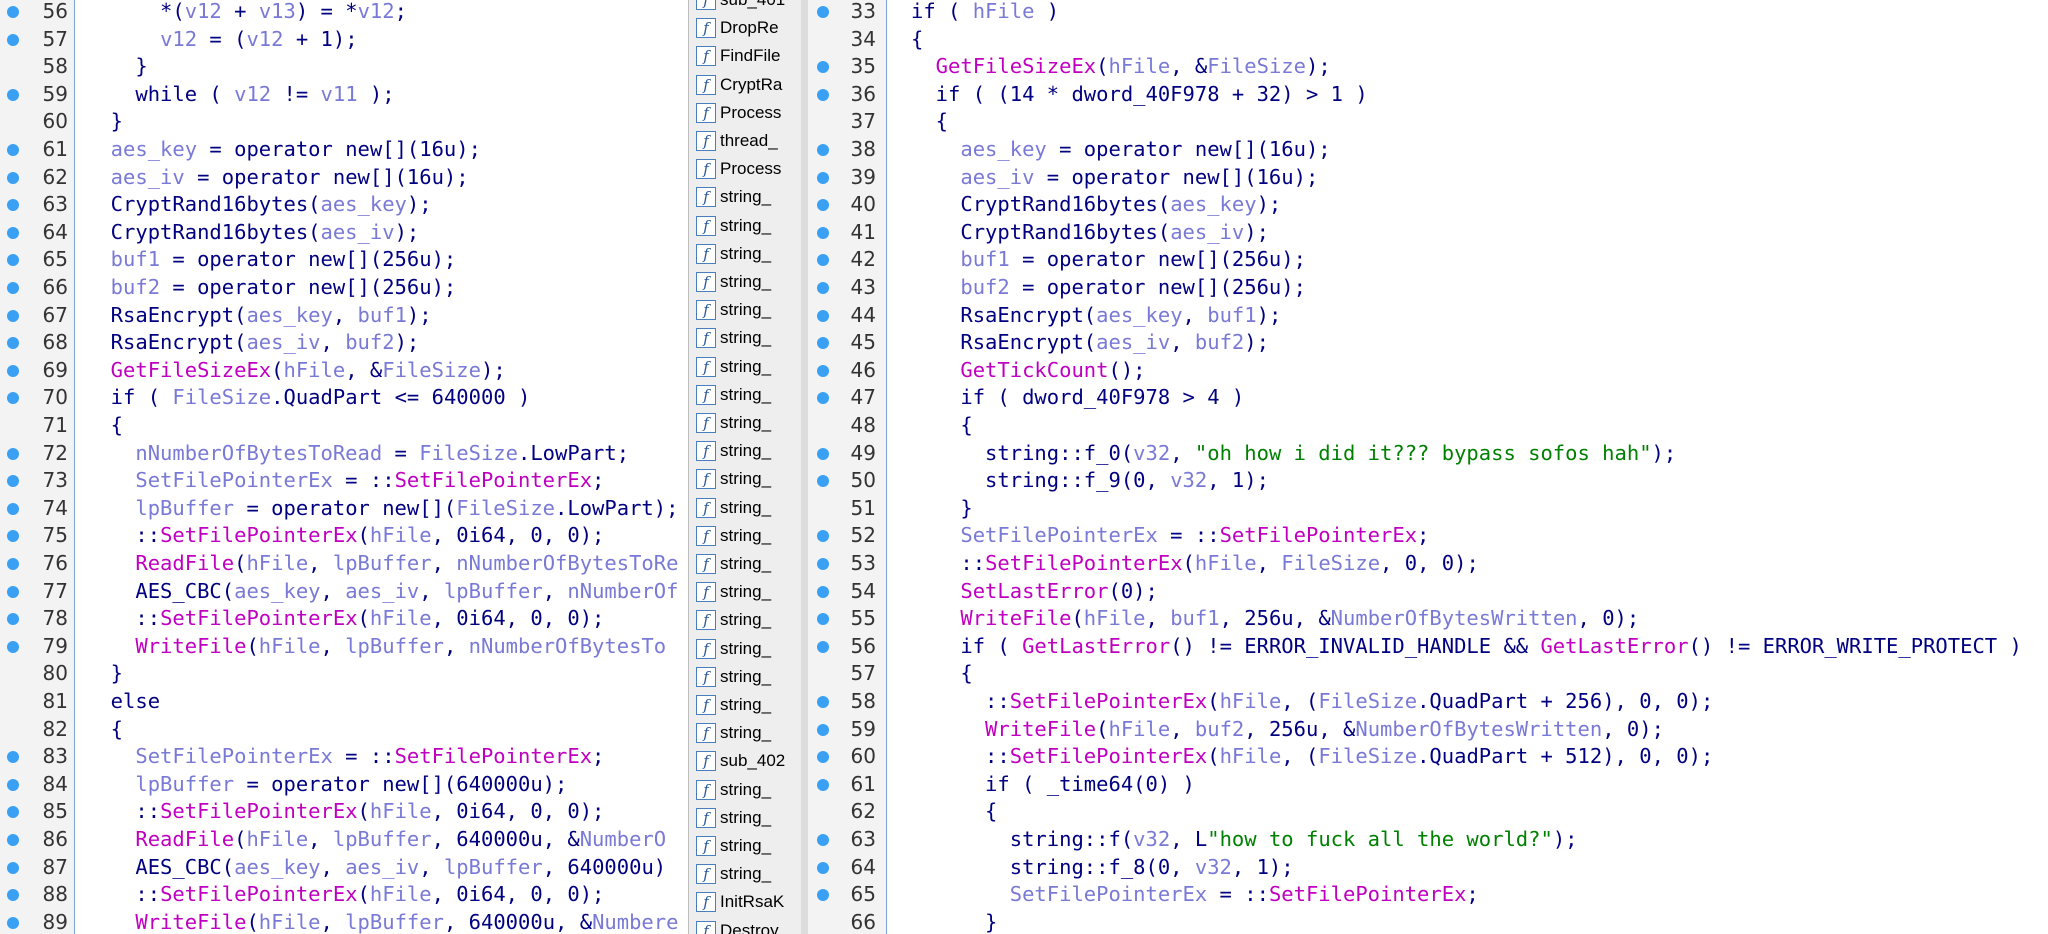 Image resolution: width=2048 pixels, height=934 pixels. What do you see at coordinates (1428, 205) in the screenshot?
I see `code-line: 40 CryptRand16bytes(aes_key);` at bounding box center [1428, 205].